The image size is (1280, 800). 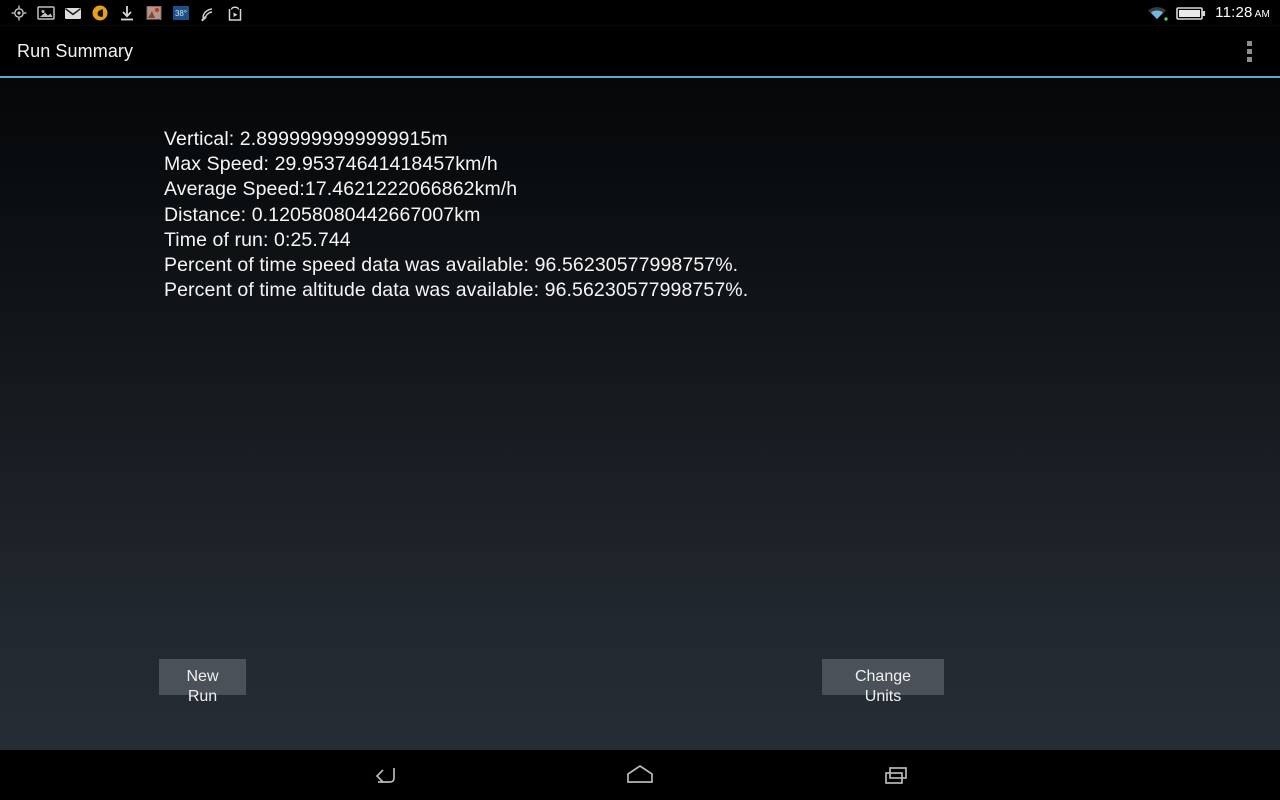 I want to click on photo-icon, so click(x=46, y=13).